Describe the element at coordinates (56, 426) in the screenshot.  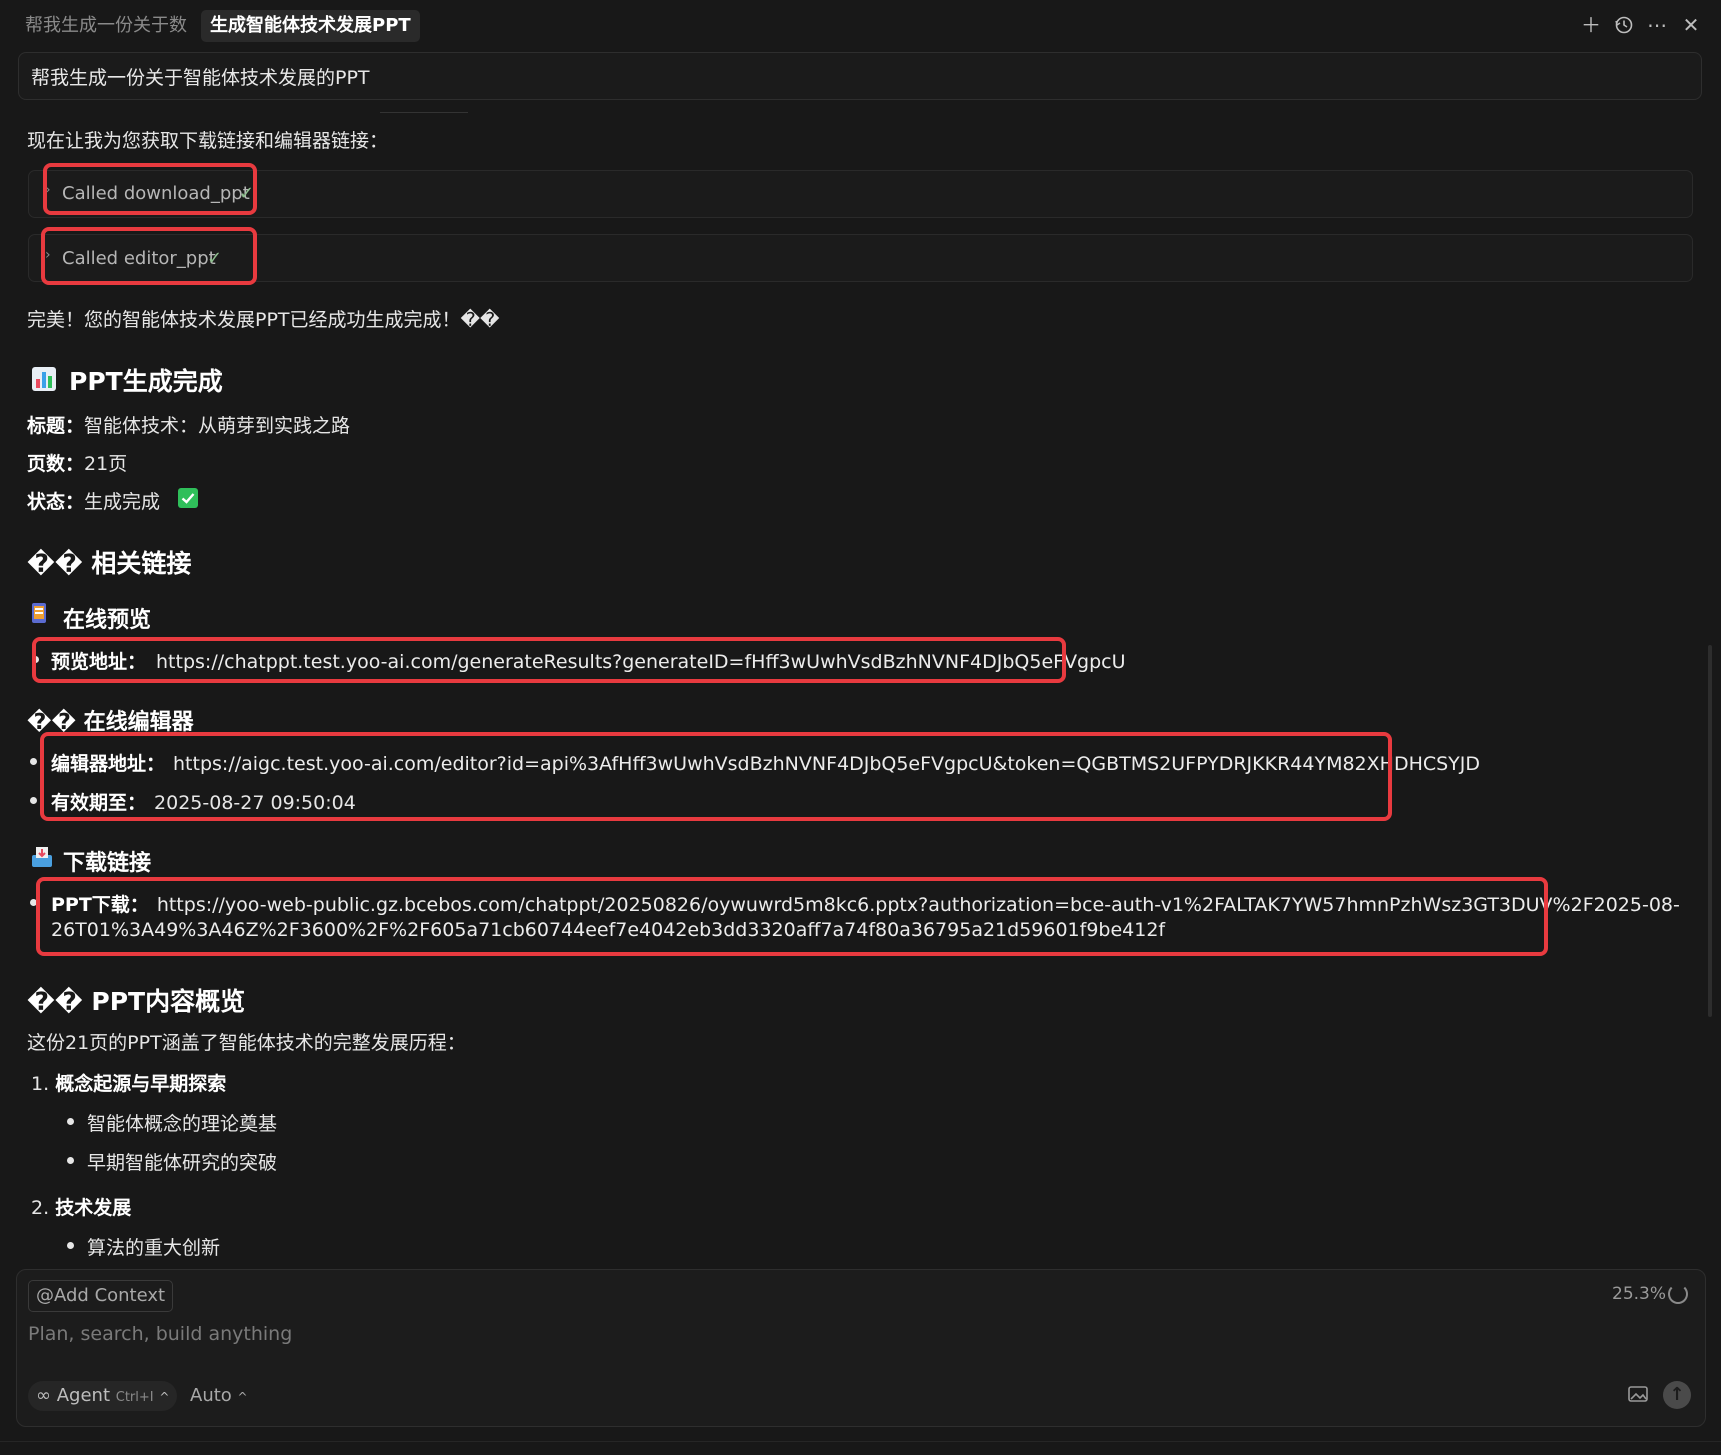
I see `title-label: 标题：` at that location.